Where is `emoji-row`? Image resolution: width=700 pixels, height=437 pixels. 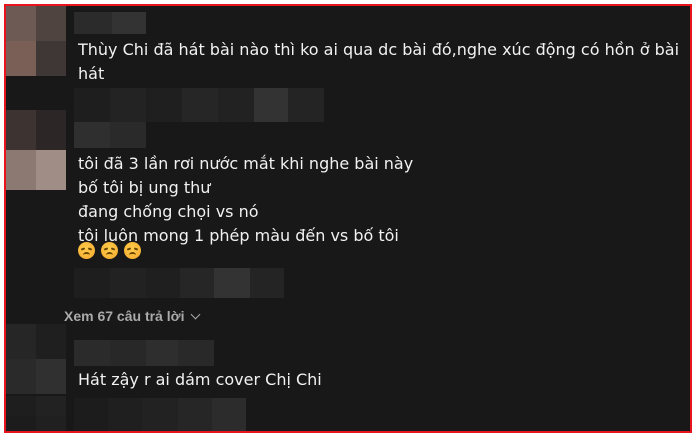 emoji-row is located at coordinates (109, 250).